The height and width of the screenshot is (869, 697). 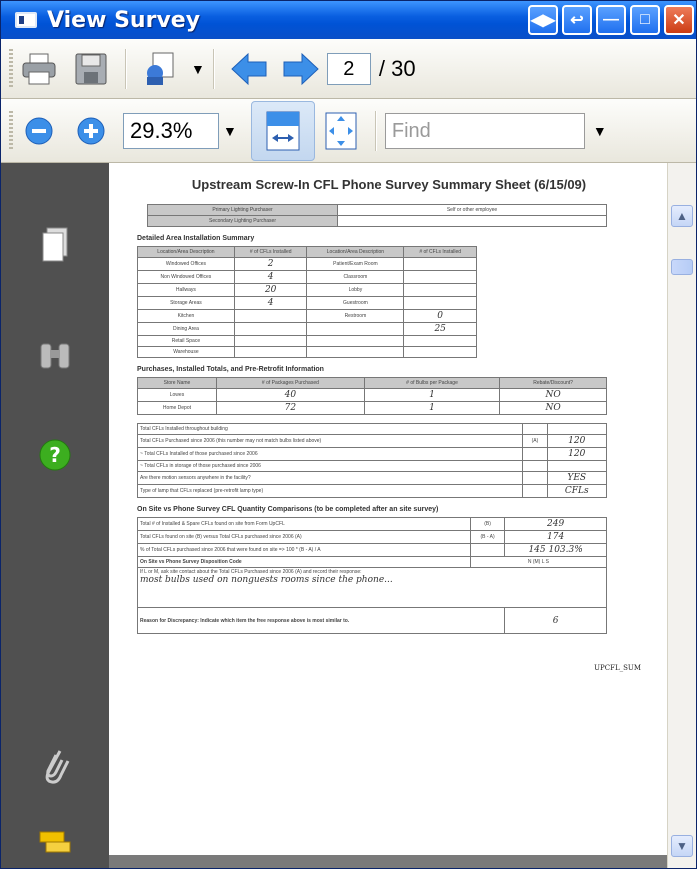 I want to click on close-button: ✕, so click(x=679, y=20).